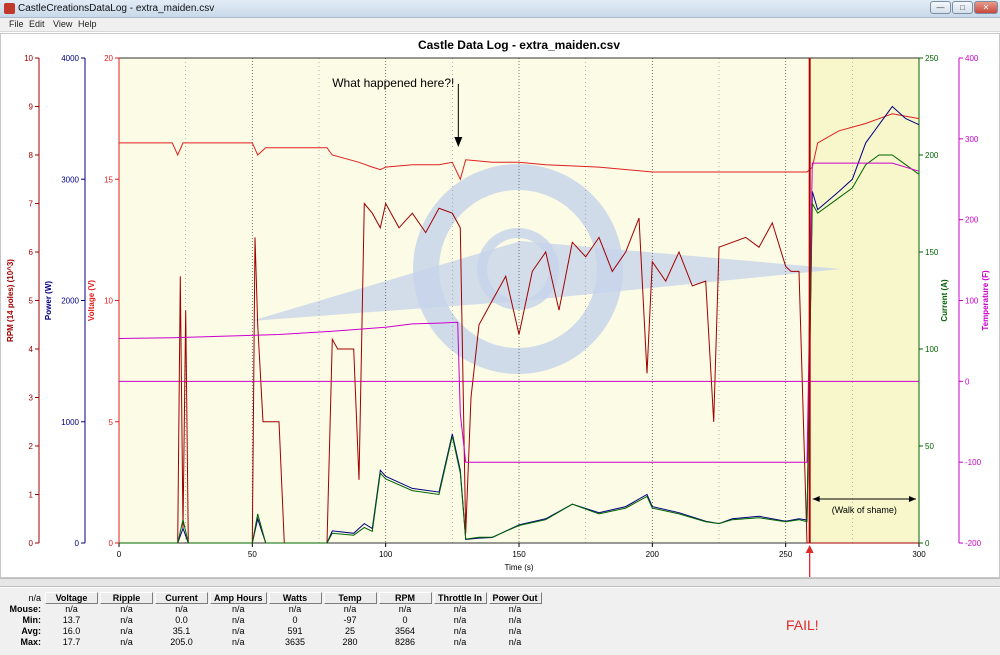 The height and width of the screenshot is (655, 1000). Describe the element at coordinates (929, 446) in the screenshot. I see `y-tick-label: 50` at that location.